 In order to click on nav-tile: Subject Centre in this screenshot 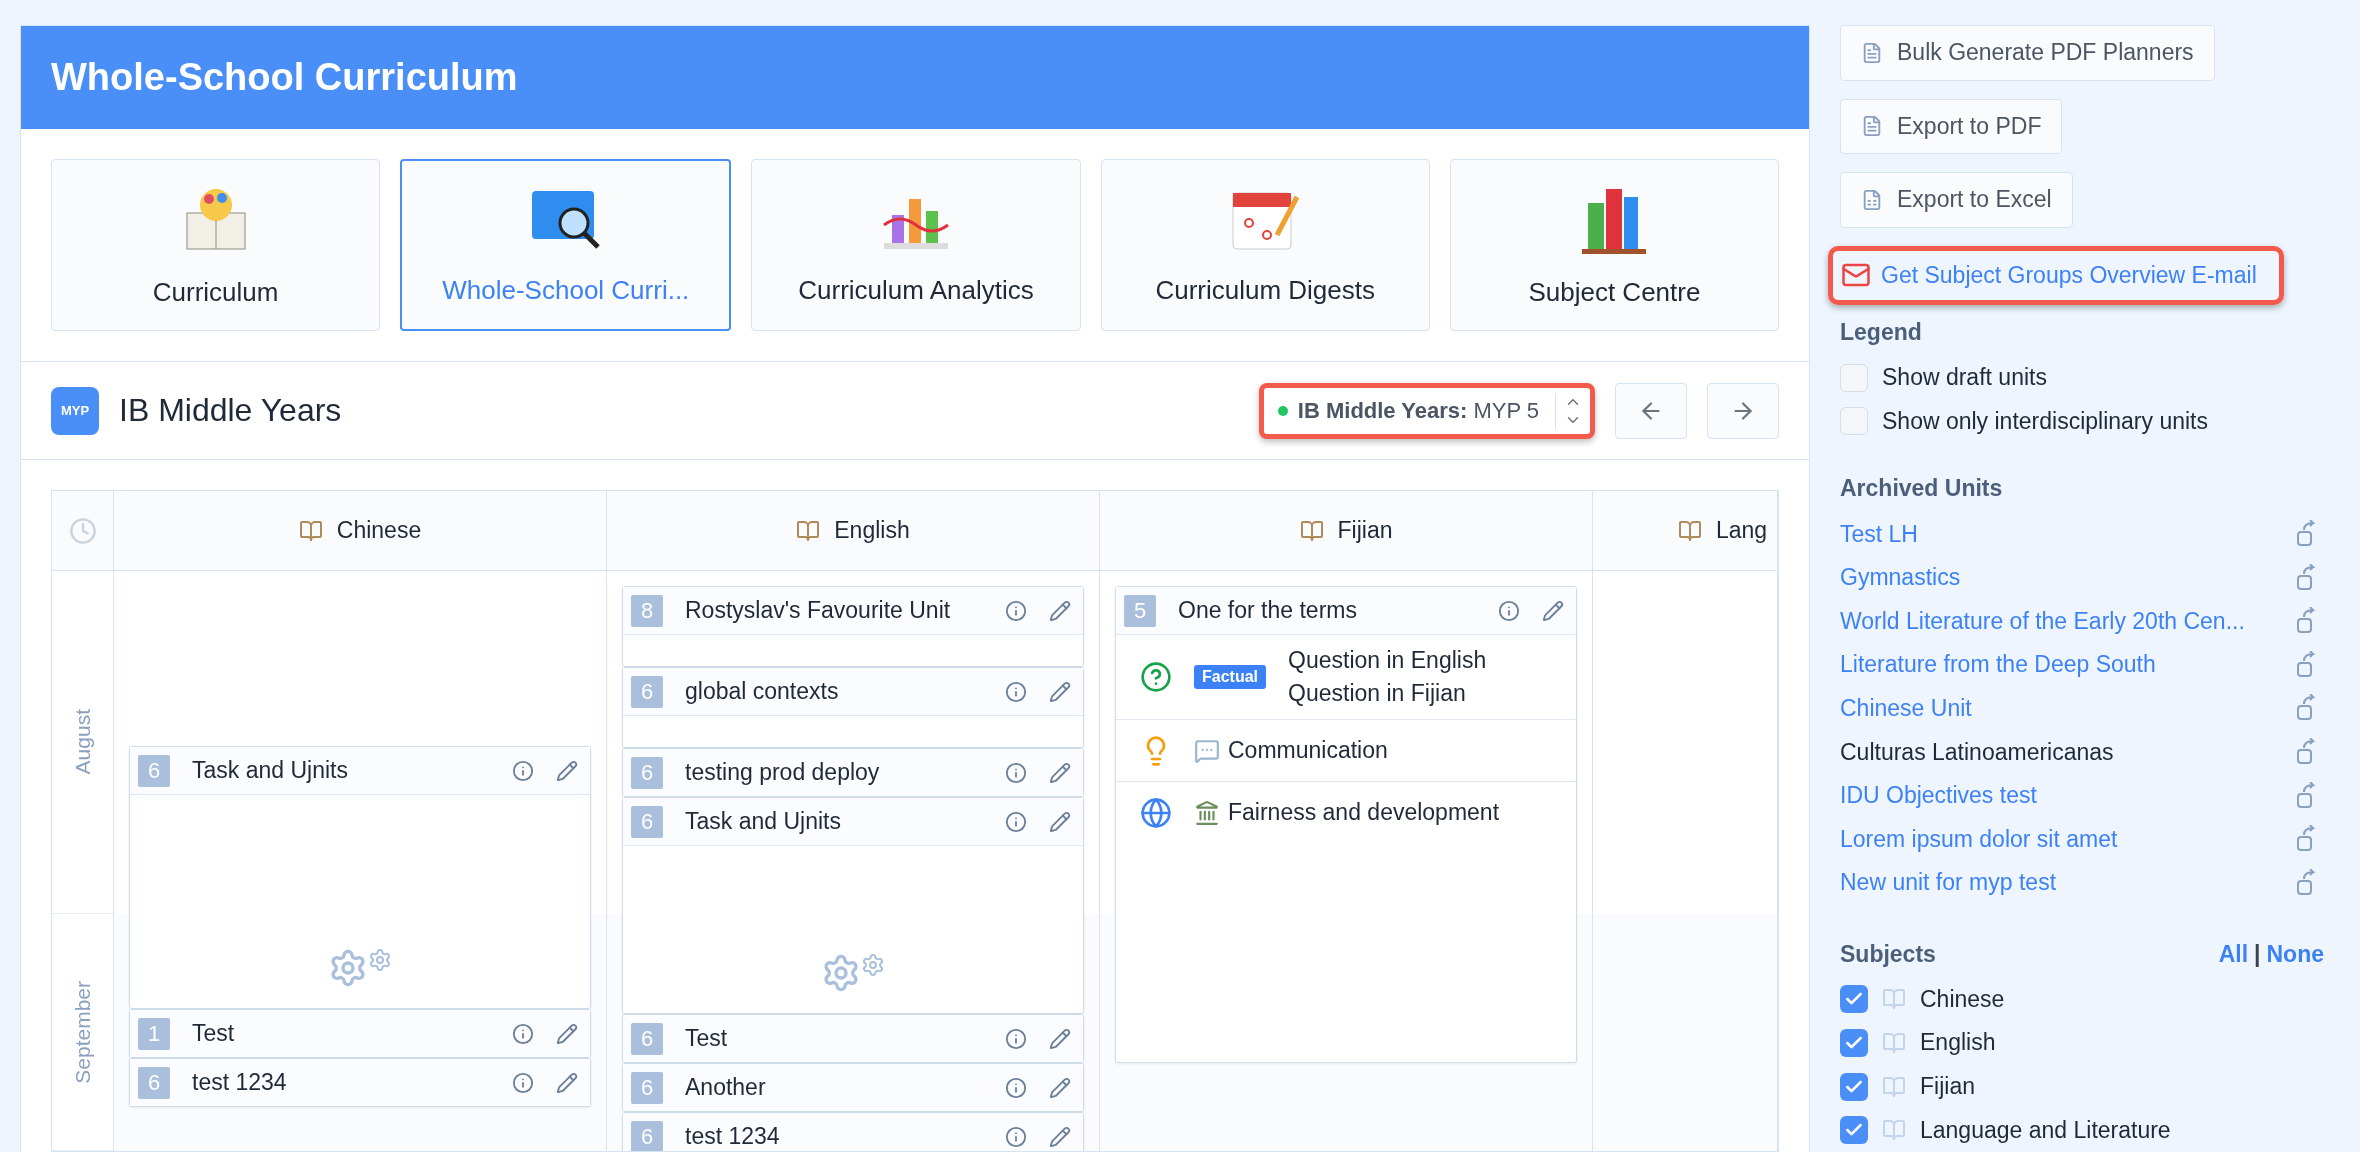, I will do `click(1614, 245)`.